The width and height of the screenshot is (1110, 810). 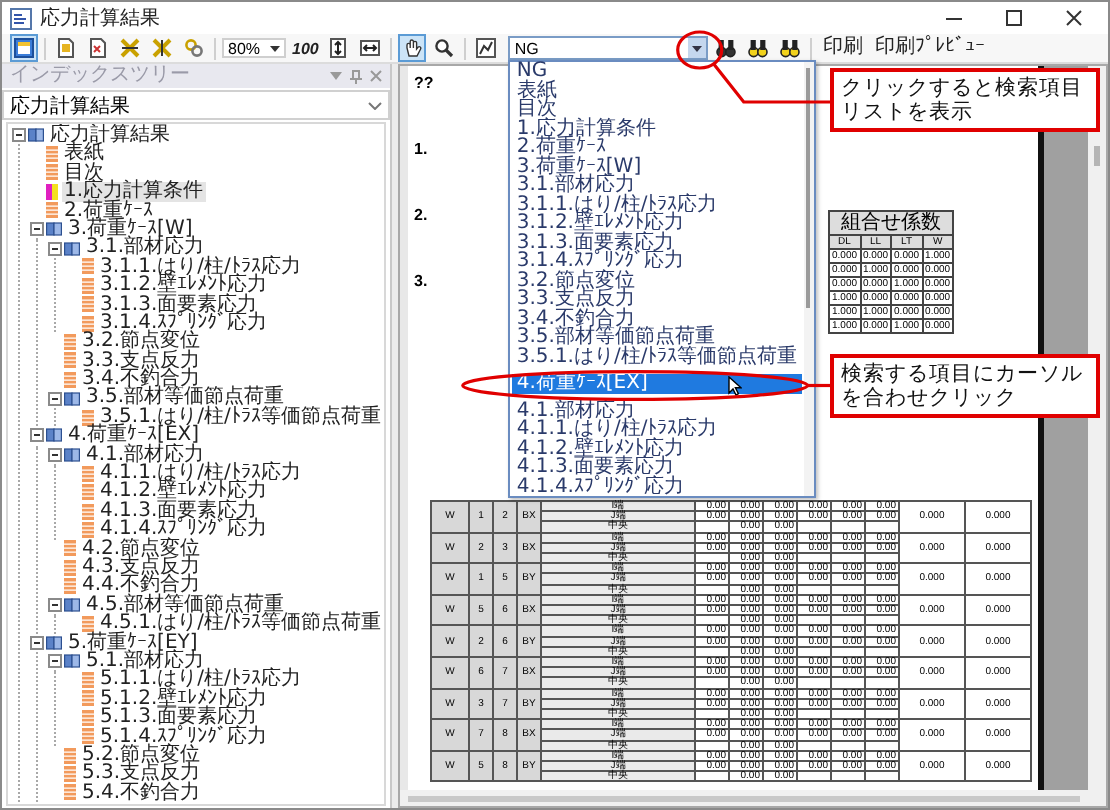 What do you see at coordinates (734, 386) in the screenshot?
I see `mouse-pointer-icon` at bounding box center [734, 386].